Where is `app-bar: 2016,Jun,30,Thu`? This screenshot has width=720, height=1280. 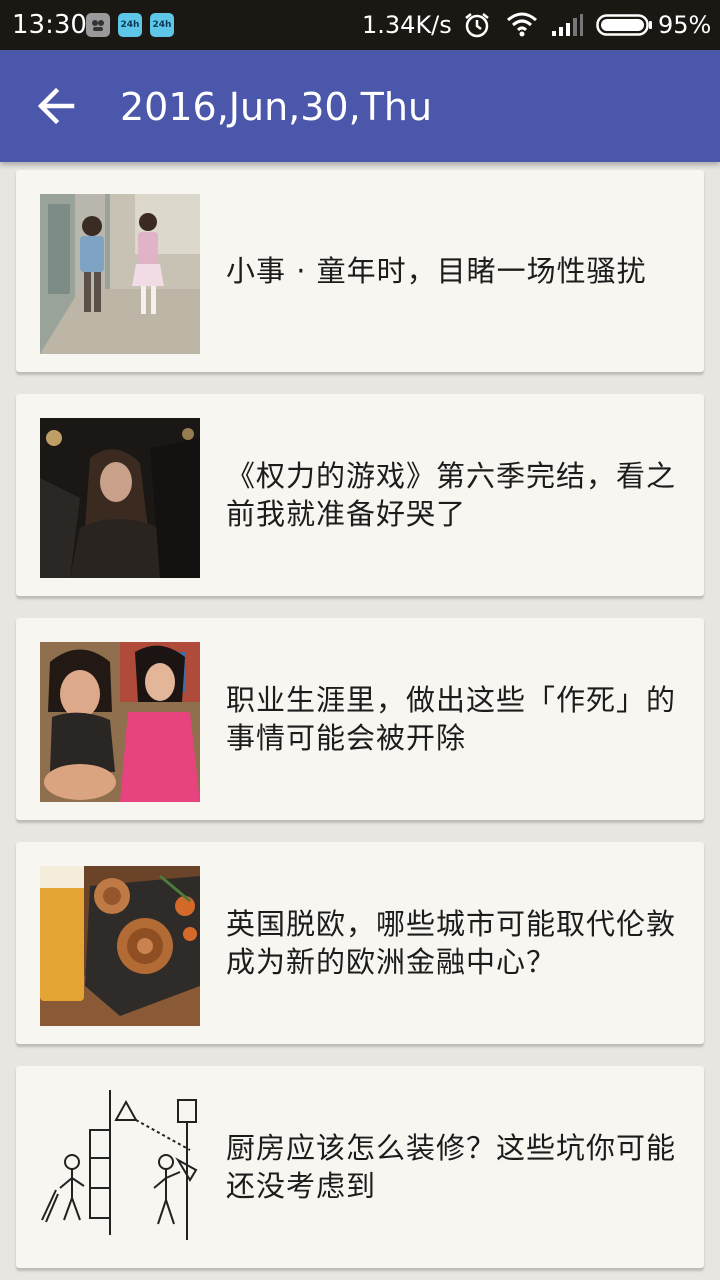 app-bar: 2016,Jun,30,Thu is located at coordinates (360, 106).